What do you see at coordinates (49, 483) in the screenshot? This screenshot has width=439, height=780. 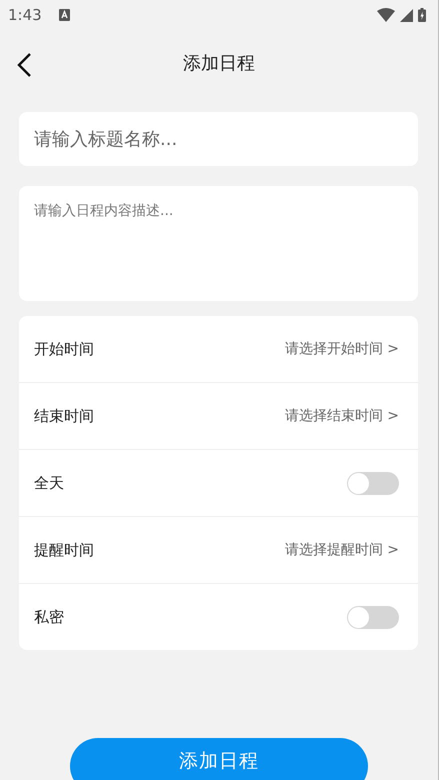 I see `setting-label: 全天` at bounding box center [49, 483].